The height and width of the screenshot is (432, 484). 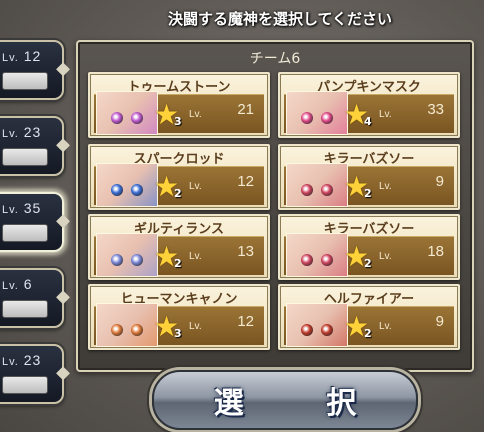 I want to click on unit-info-bar: ★ 2 Lv. 18, so click(x=369, y=255).